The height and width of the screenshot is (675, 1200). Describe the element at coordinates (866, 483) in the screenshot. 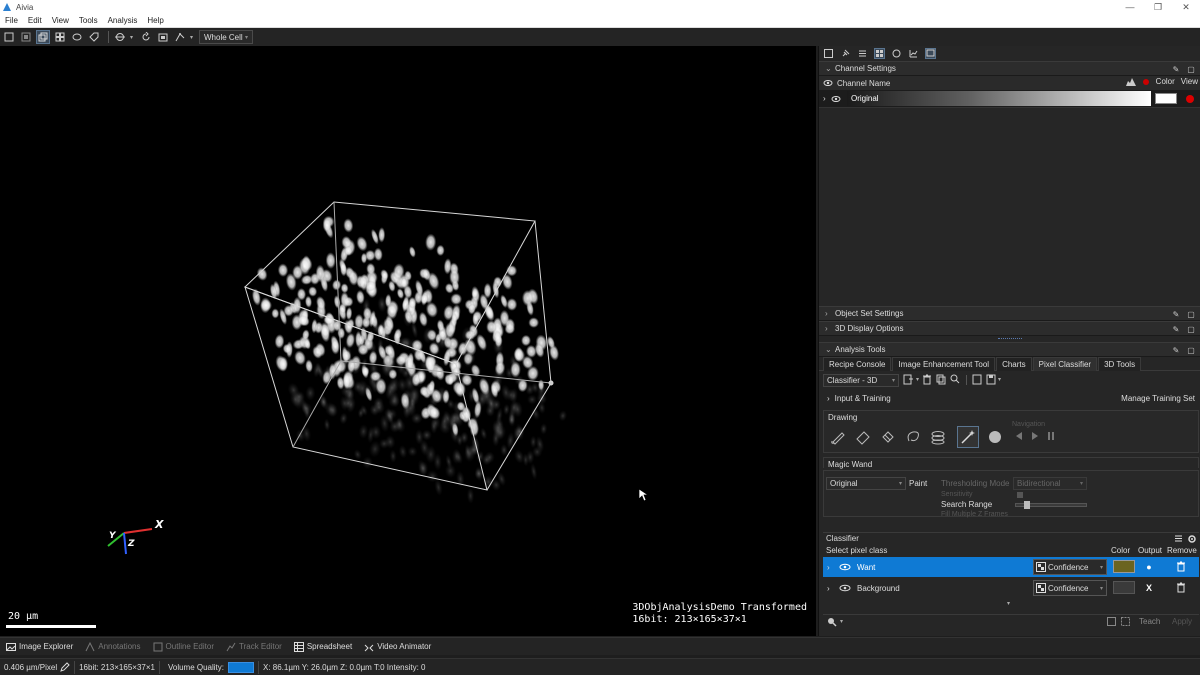

I see `wand-channel-select: Original ▾` at that location.